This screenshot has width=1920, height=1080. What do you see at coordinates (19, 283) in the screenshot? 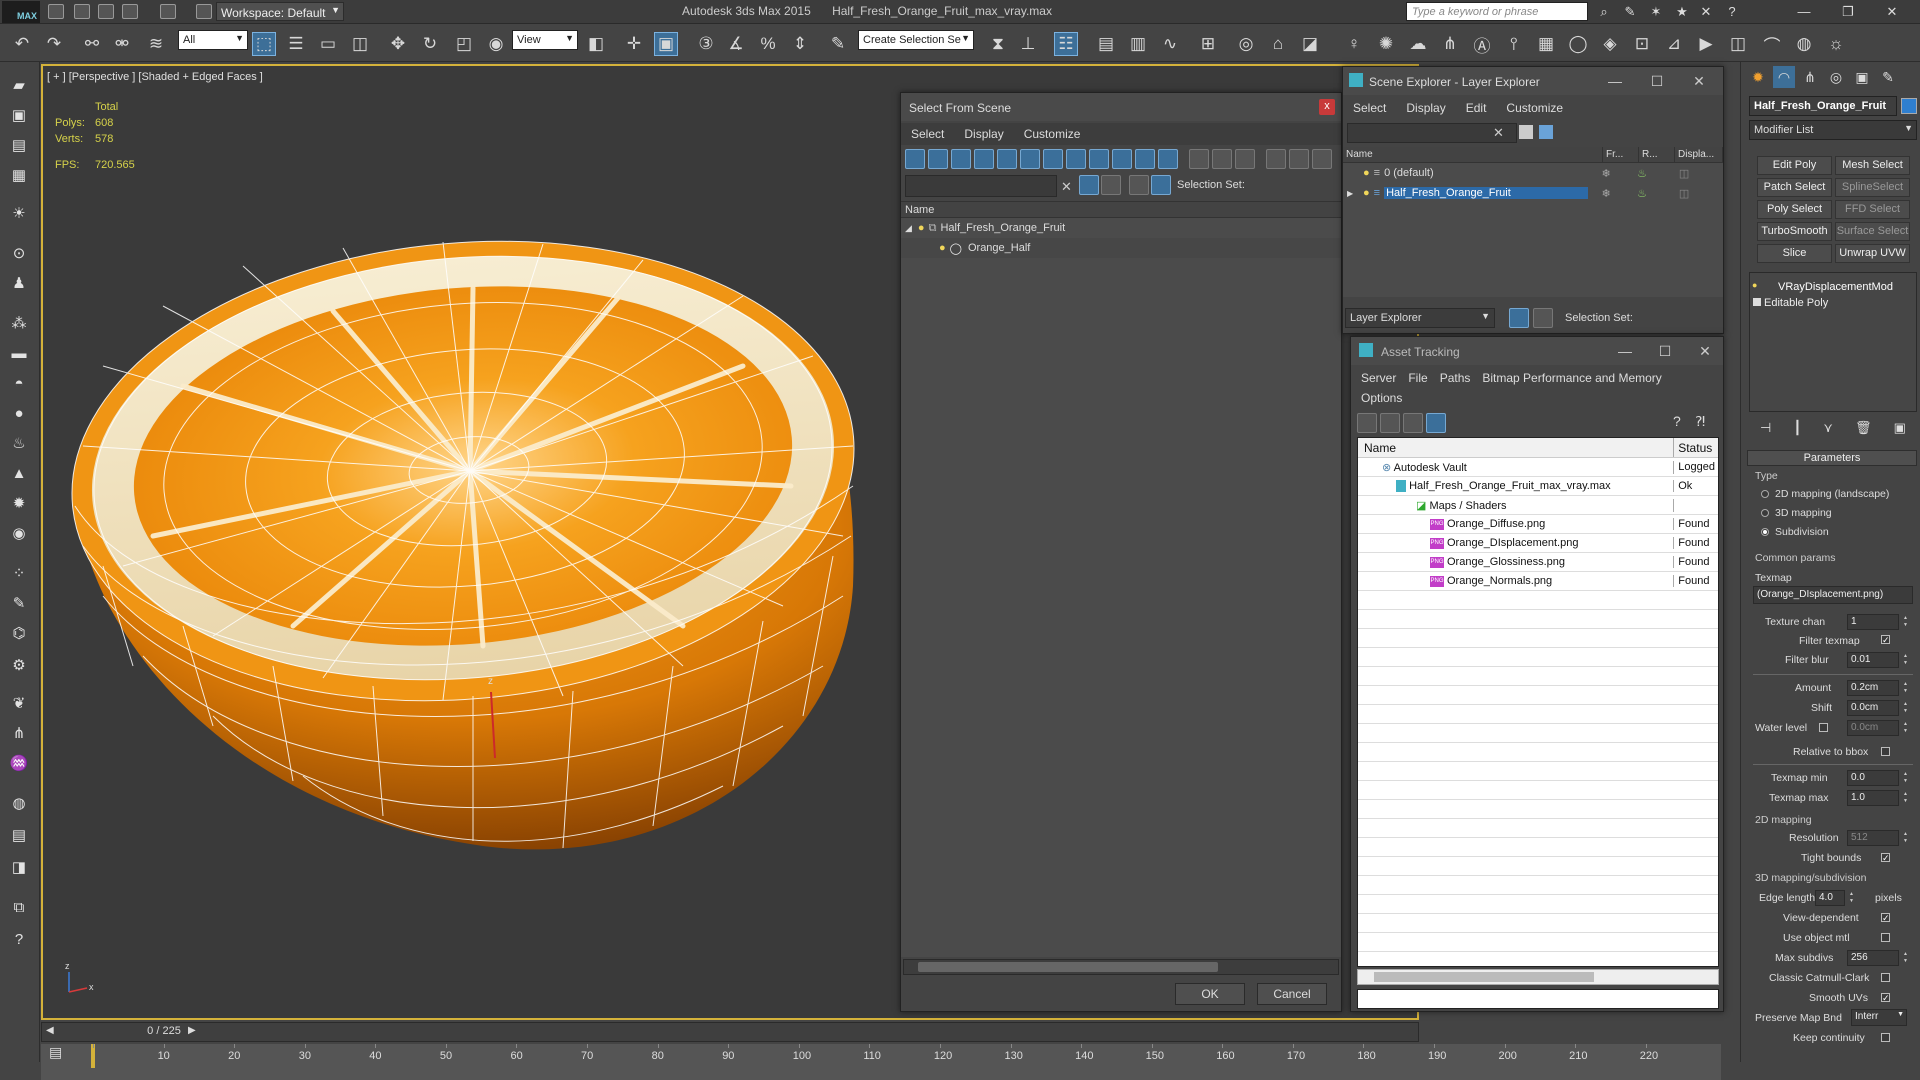
I see `biped-icon: ♟` at bounding box center [19, 283].